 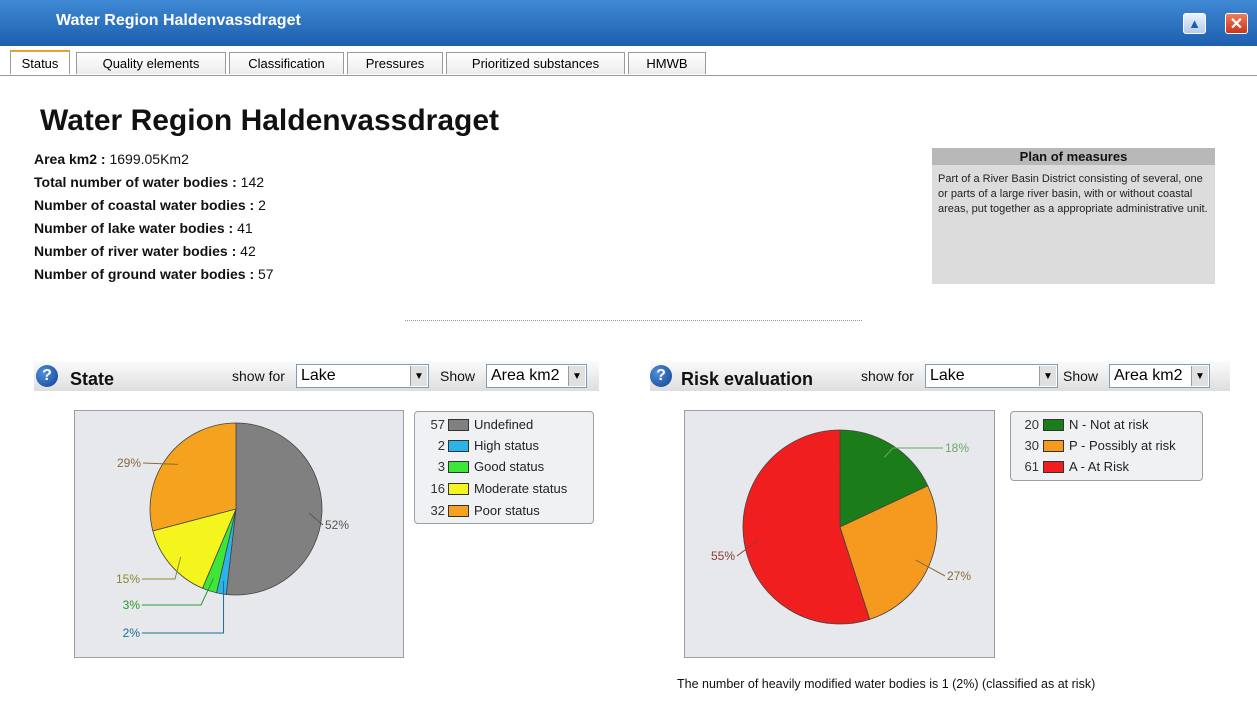 I want to click on collapse-button: ▲, so click(x=1194, y=23).